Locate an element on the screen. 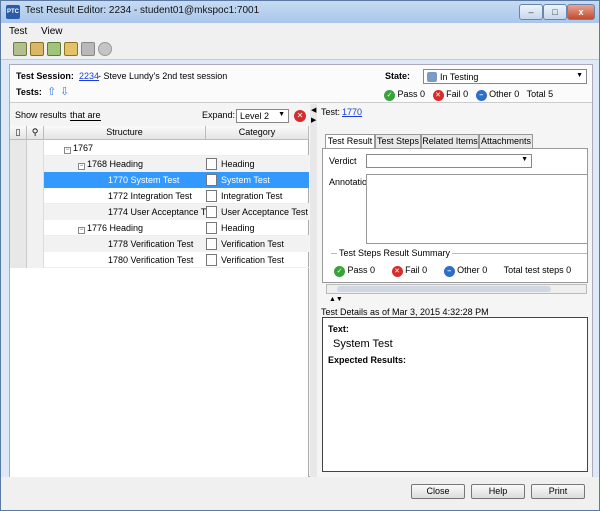 This screenshot has width=600, height=511. node-label: 1767 is located at coordinates (83, 148).